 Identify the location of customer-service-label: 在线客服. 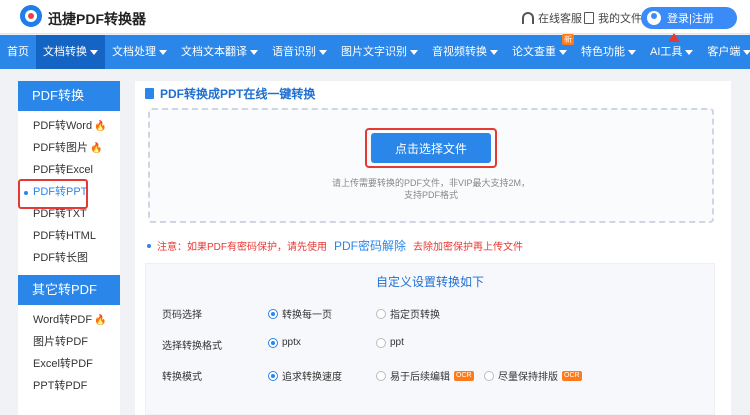
(560, 19).